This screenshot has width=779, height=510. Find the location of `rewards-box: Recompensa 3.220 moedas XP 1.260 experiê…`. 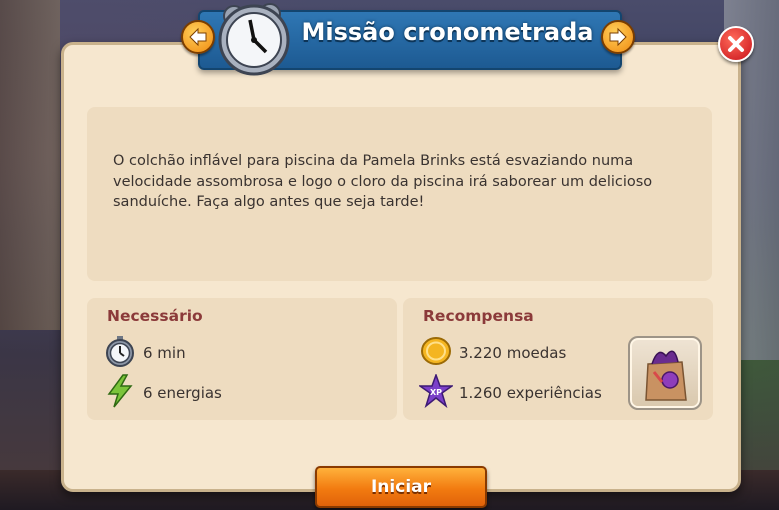

rewards-box: Recompensa 3.220 moedas XP 1.260 experiê… is located at coordinates (558, 359).